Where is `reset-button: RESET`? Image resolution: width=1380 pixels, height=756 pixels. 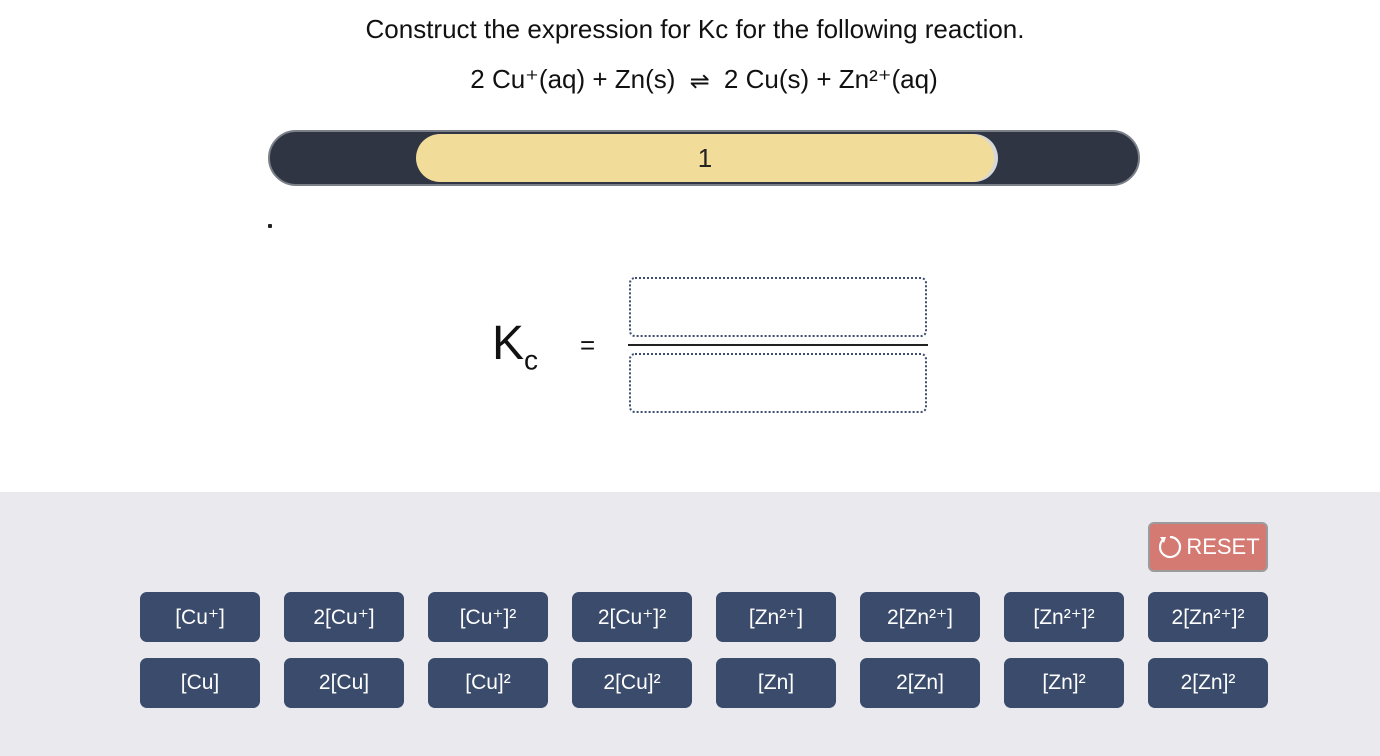
reset-button: RESET is located at coordinates (1208, 547).